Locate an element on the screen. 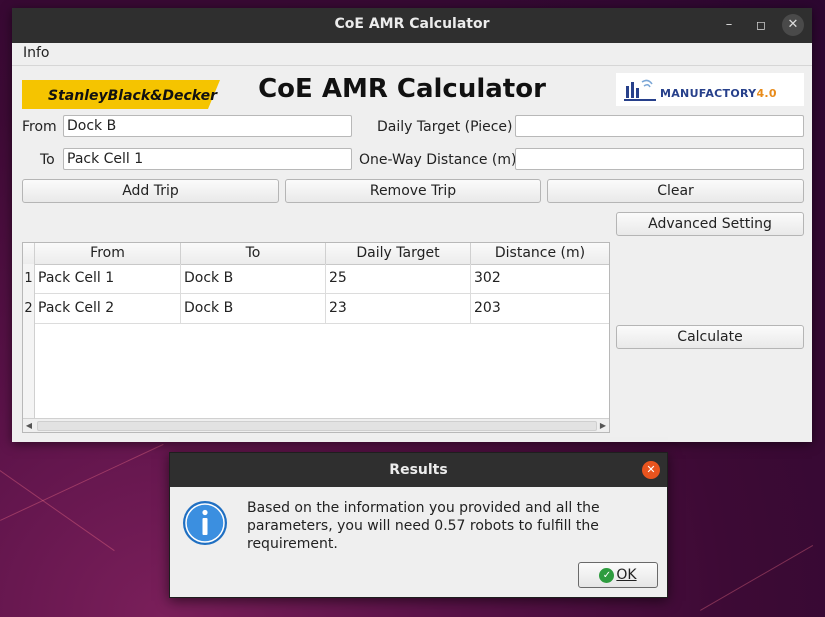 Image resolution: width=825 pixels, height=617 pixels. table-corner is located at coordinates (29, 253).